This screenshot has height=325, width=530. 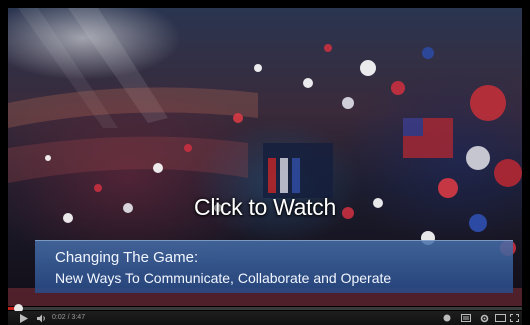 What do you see at coordinates (265, 207) in the screenshot?
I see `click-to-watch-label: Click to Watch` at bounding box center [265, 207].